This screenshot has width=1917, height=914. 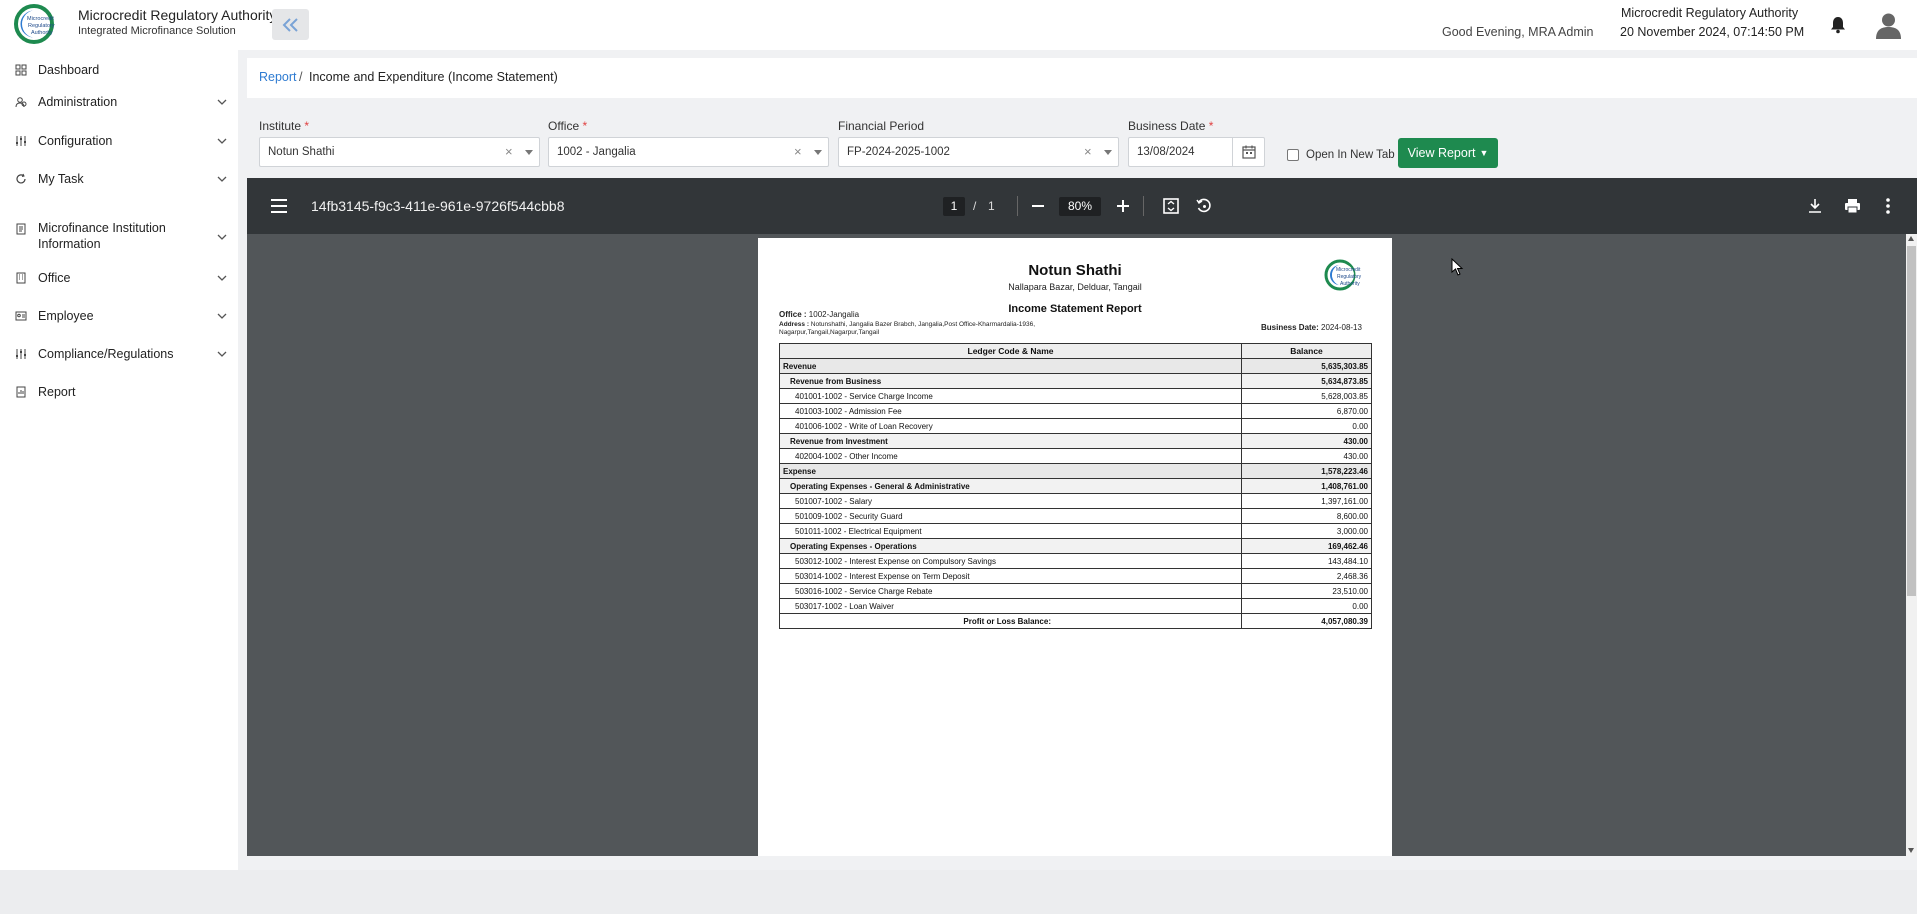 I want to click on sidebar-item-microfinance-institution-information: Microfinance Institution Information, so click(x=119, y=237).